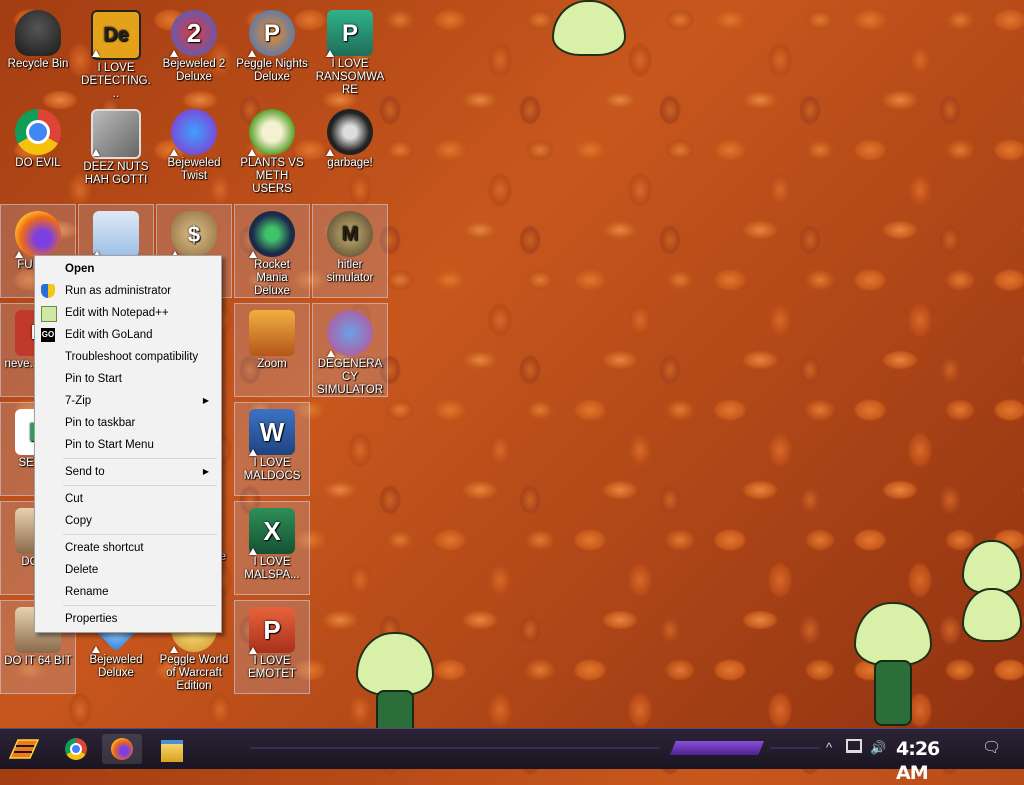  I want to click on menu-item-label: 7-Zip, so click(78, 401).